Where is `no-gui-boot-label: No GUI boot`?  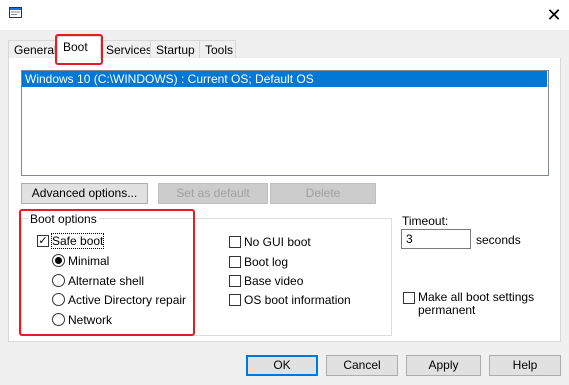 no-gui-boot-label: No GUI boot is located at coordinates (277, 242).